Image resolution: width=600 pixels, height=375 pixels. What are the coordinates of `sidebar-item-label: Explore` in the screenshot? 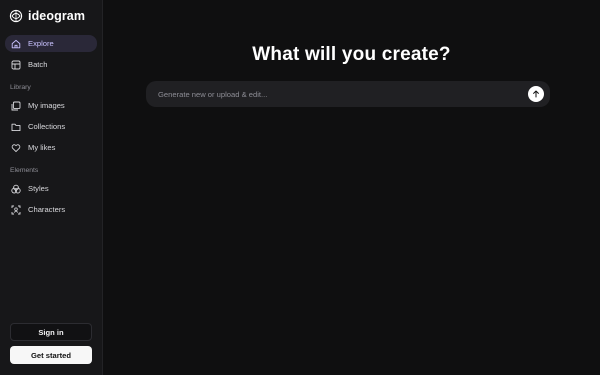 It's located at (41, 43).